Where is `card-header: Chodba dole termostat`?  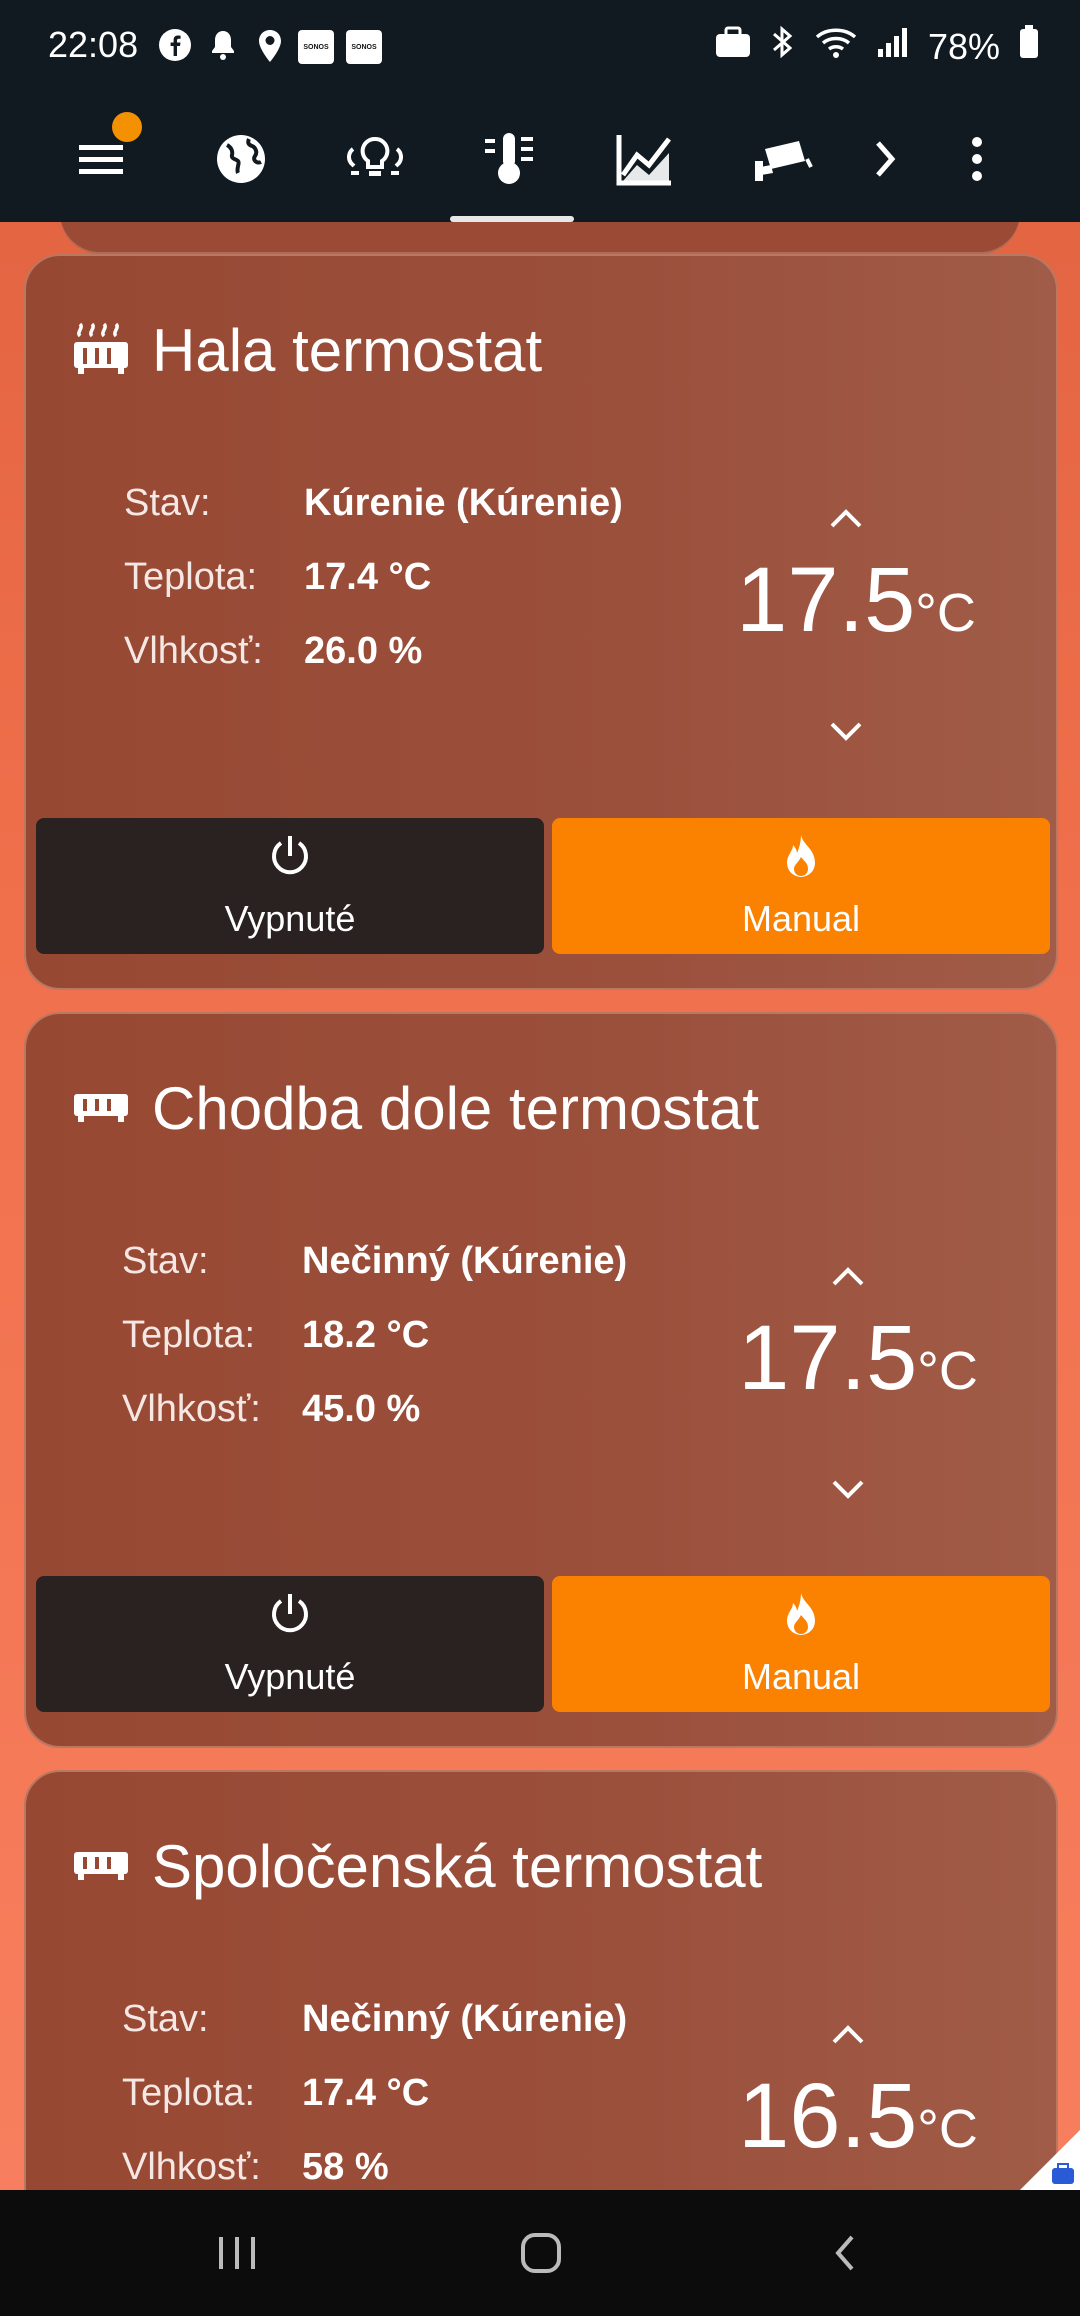 card-header: Chodba dole termostat is located at coordinates (415, 1108).